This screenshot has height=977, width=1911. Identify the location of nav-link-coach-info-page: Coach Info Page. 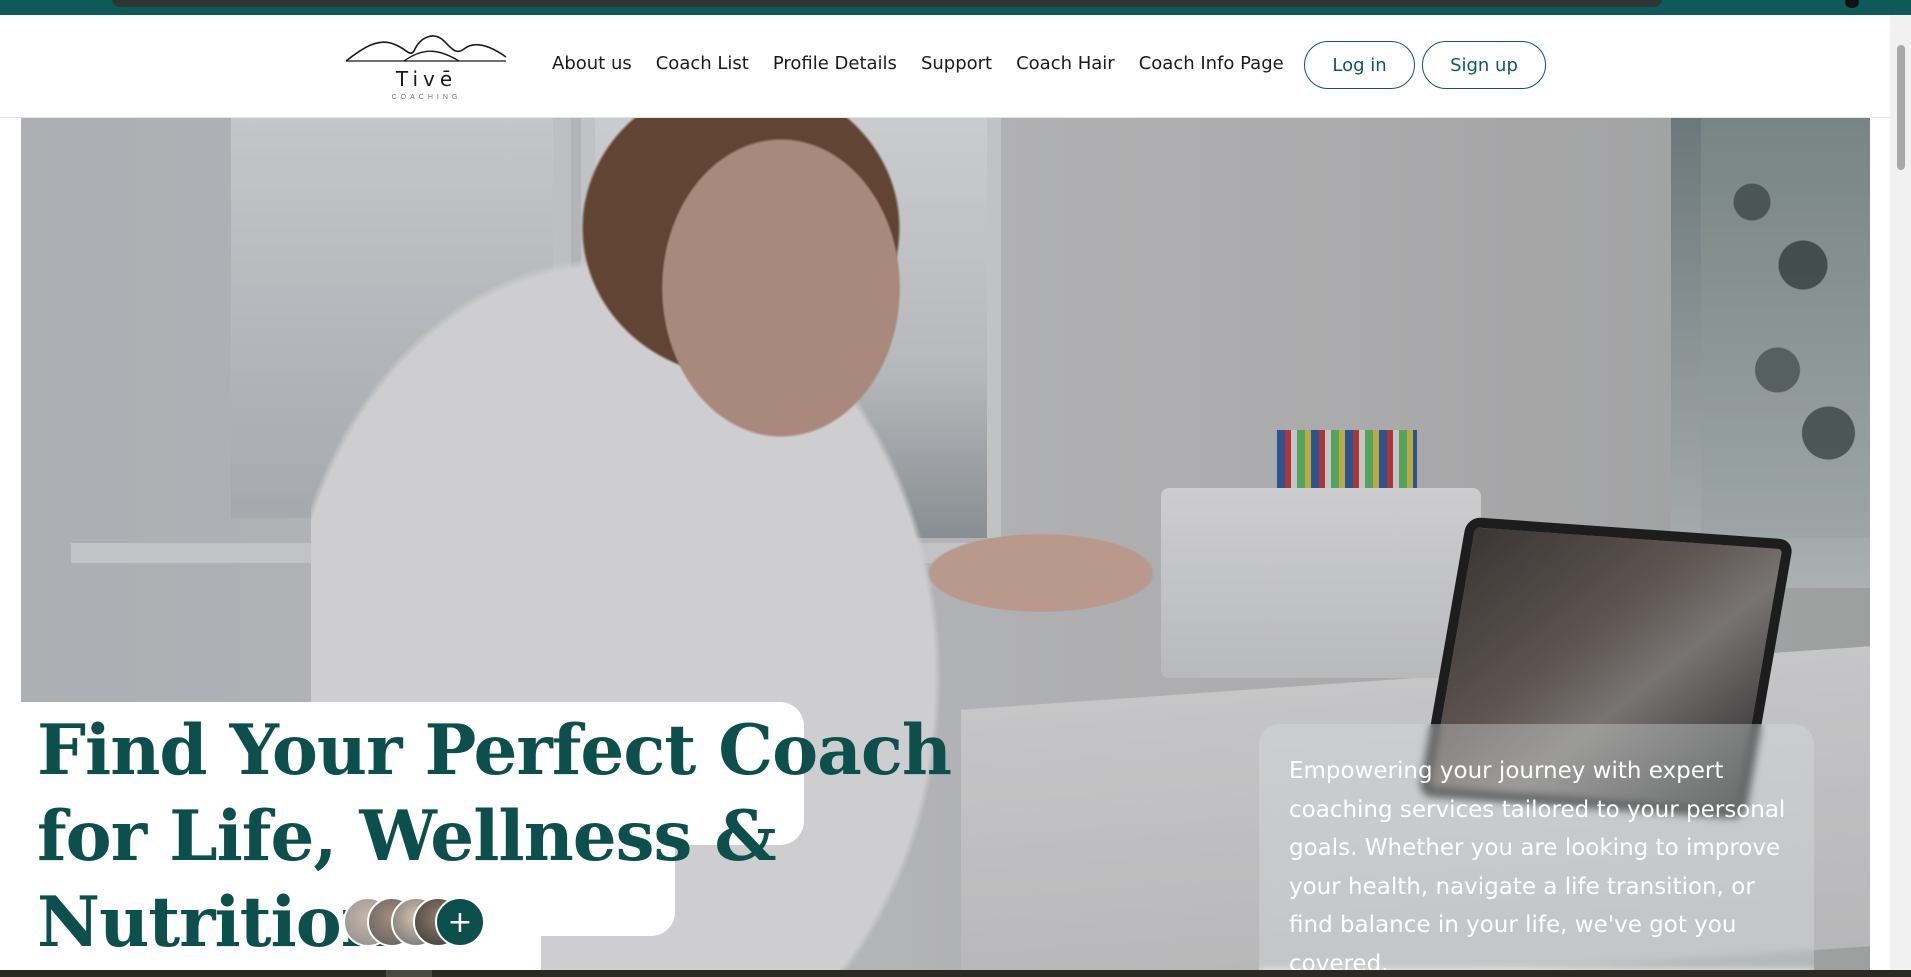
(1211, 63).